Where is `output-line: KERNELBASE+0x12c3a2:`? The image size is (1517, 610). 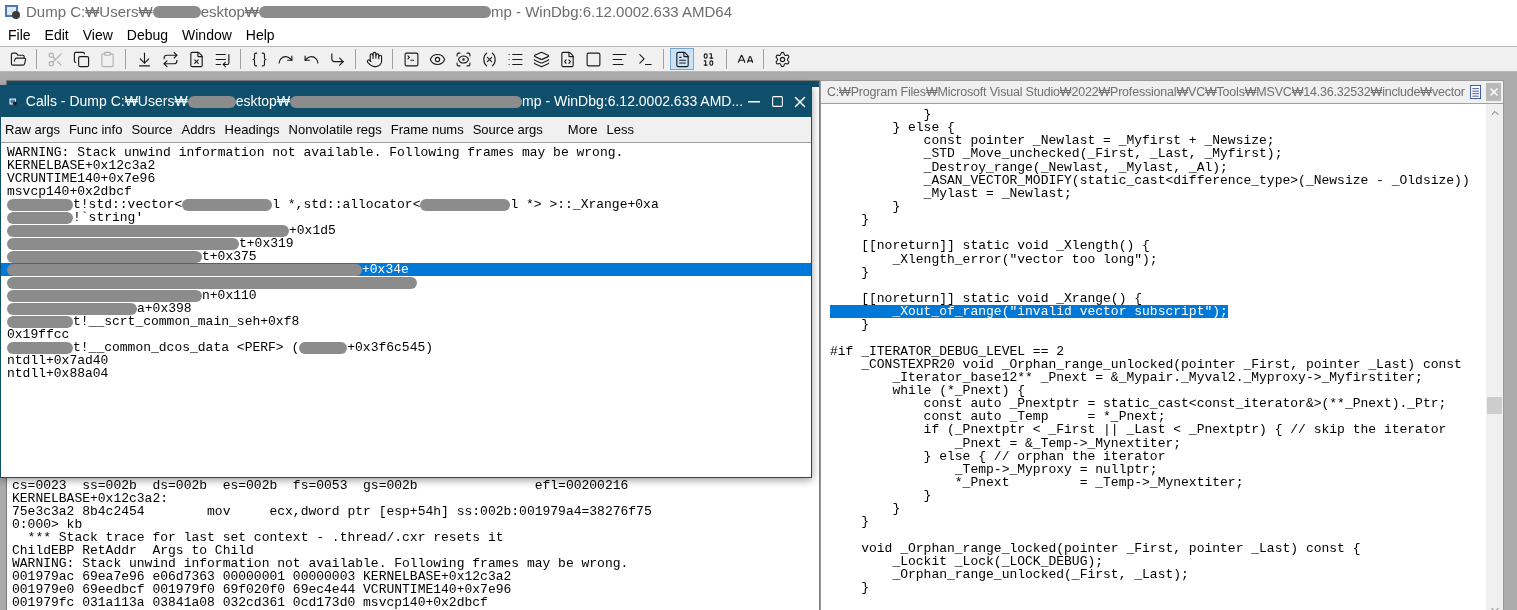
output-line: KERNELBASE+0x12c3a2: is located at coordinates (90, 498).